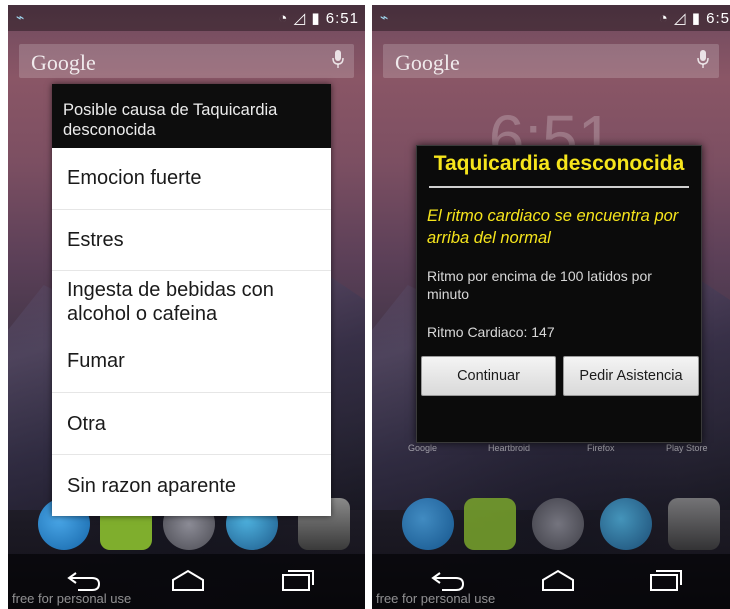 The image size is (730, 609). What do you see at coordinates (631, 376) in the screenshot?
I see `request-assistance-button: Pedir Asistencia` at bounding box center [631, 376].